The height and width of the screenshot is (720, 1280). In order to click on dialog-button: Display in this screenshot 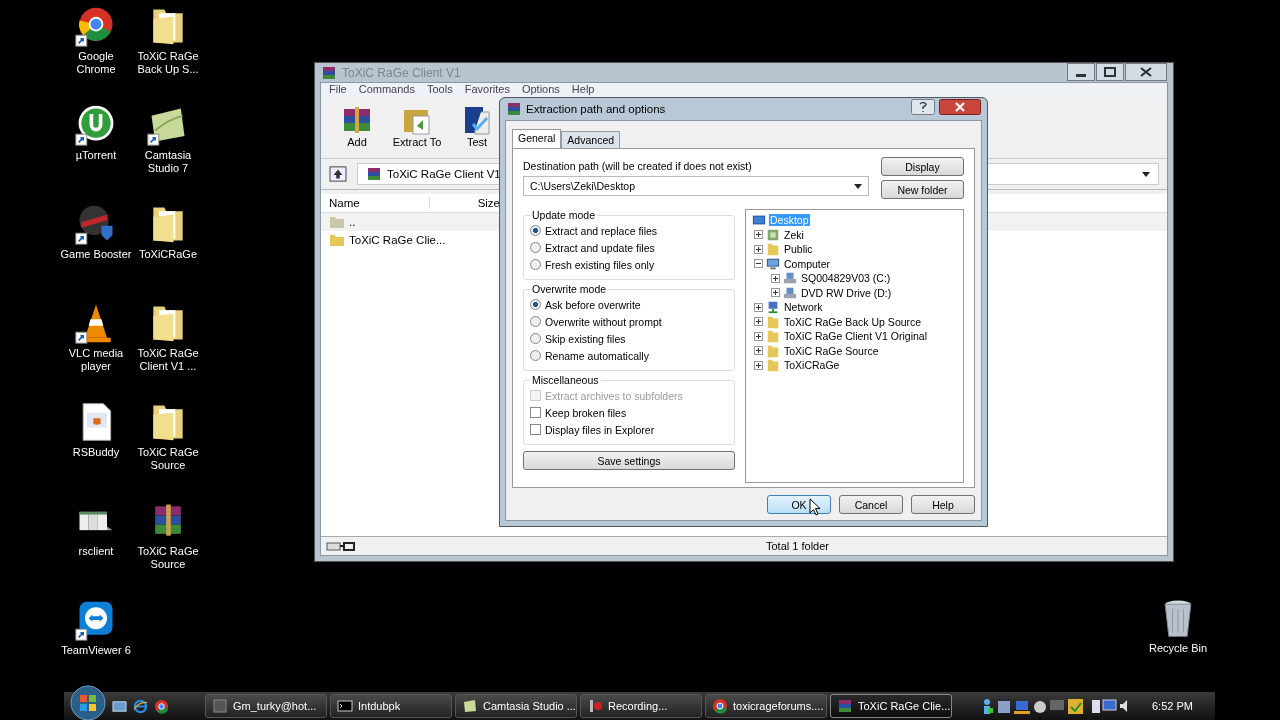, I will do `click(922, 166)`.